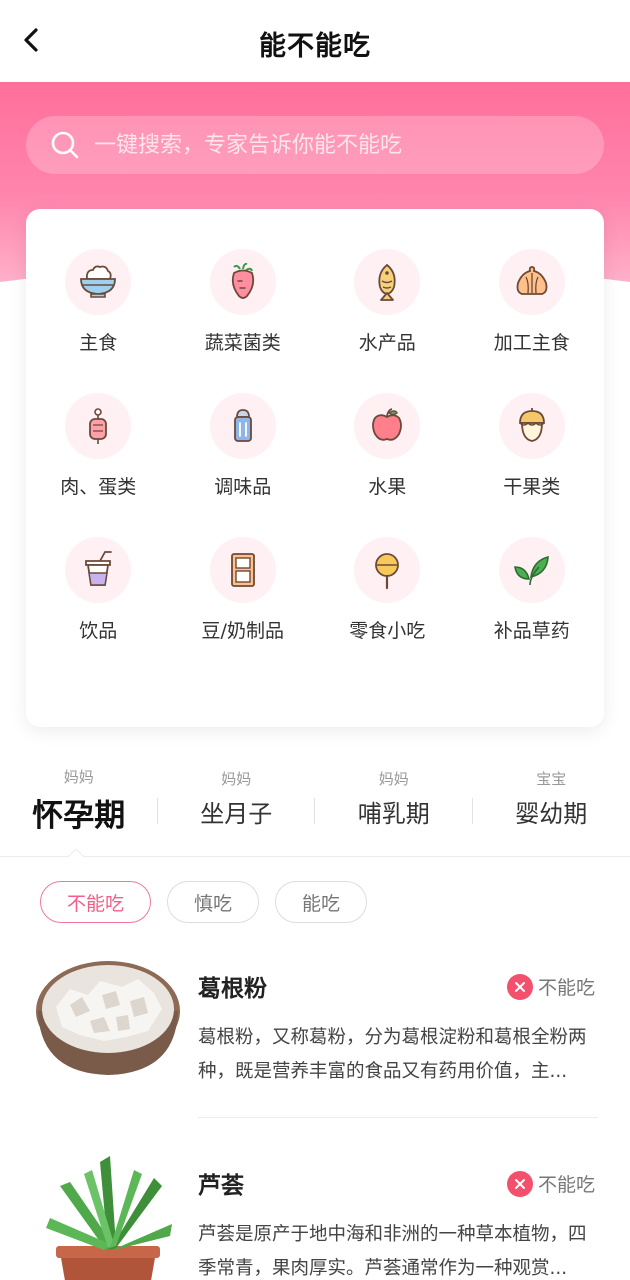 The height and width of the screenshot is (1280, 630). I want to click on category-dried-fruit-nuts: 干果类, so click(532, 446).